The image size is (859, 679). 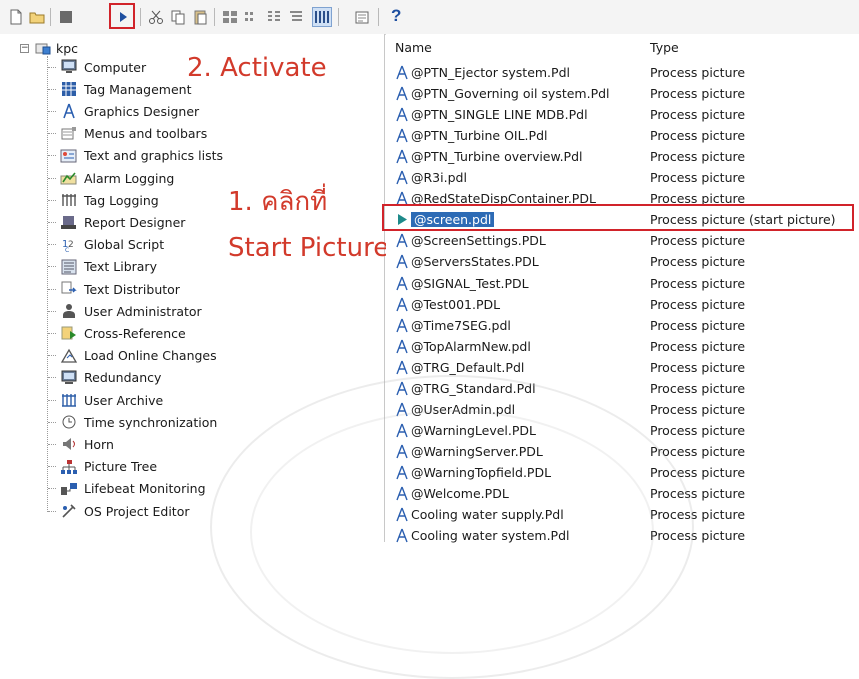 I want to click on tree-item-user-archive: User Archive, so click(x=105, y=400).